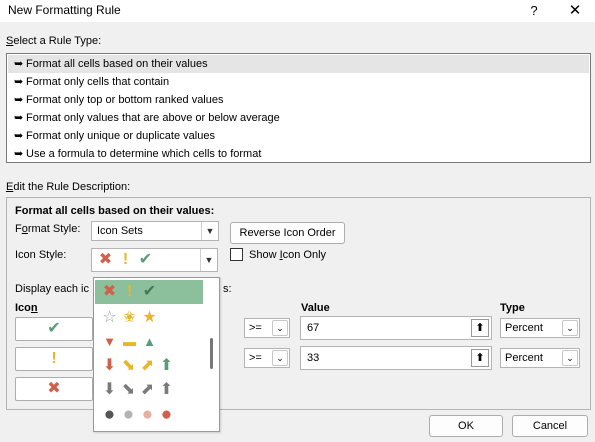  Describe the element at coordinates (166, 389) in the screenshot. I see `gray-arrow-up-icon: ⬆` at that location.